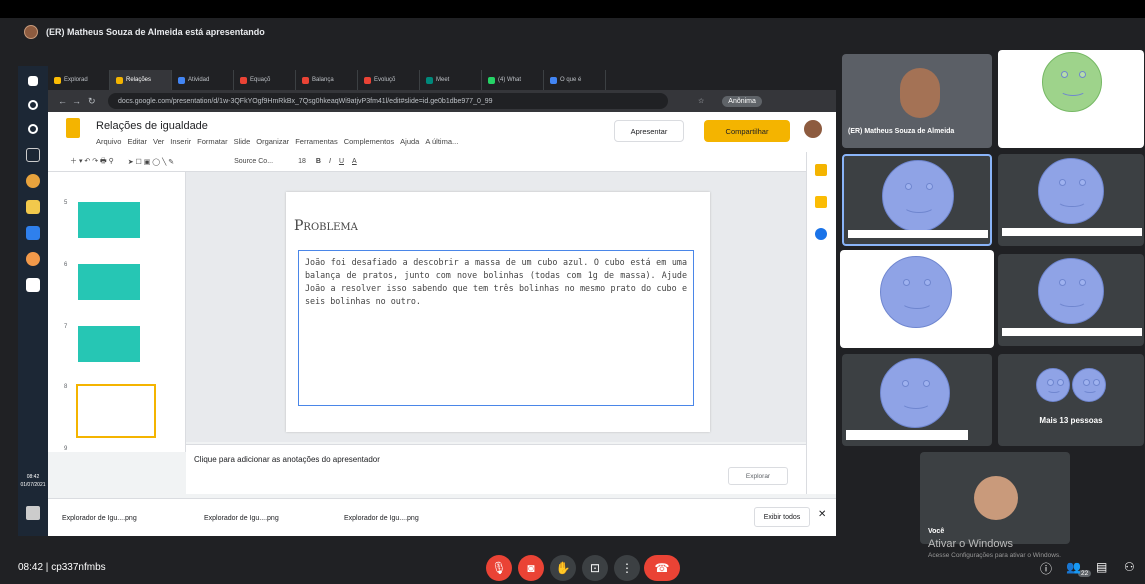 This screenshot has width=1145, height=584. I want to click on chrome-icon, so click(33, 181).